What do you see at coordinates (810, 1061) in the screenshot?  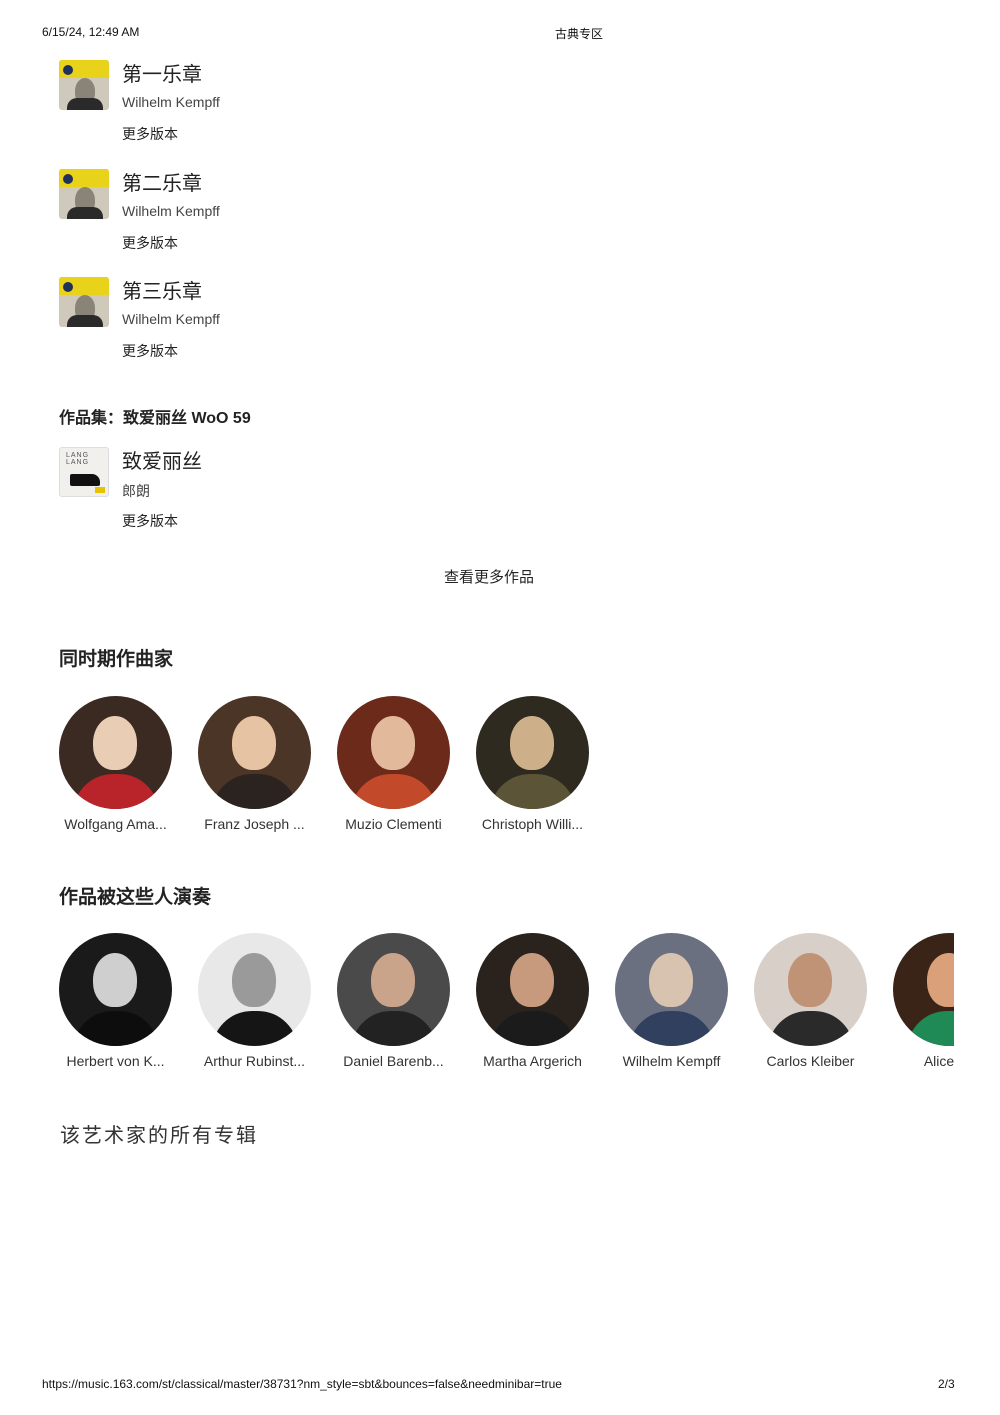 I see `artist-name: Carlos Kleiber` at bounding box center [810, 1061].